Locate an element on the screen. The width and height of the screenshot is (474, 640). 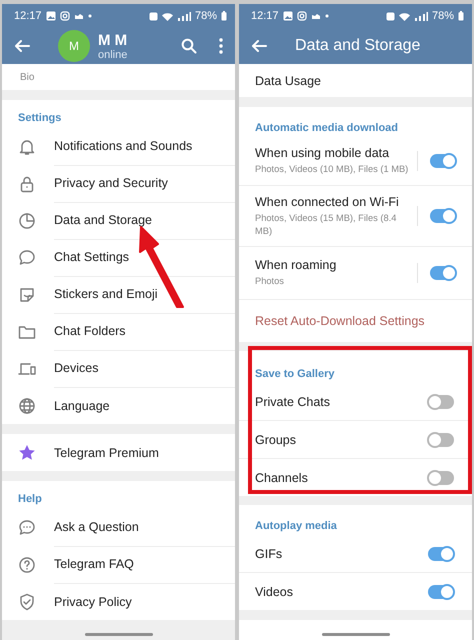
contact-name: M M is located at coordinates (113, 40).